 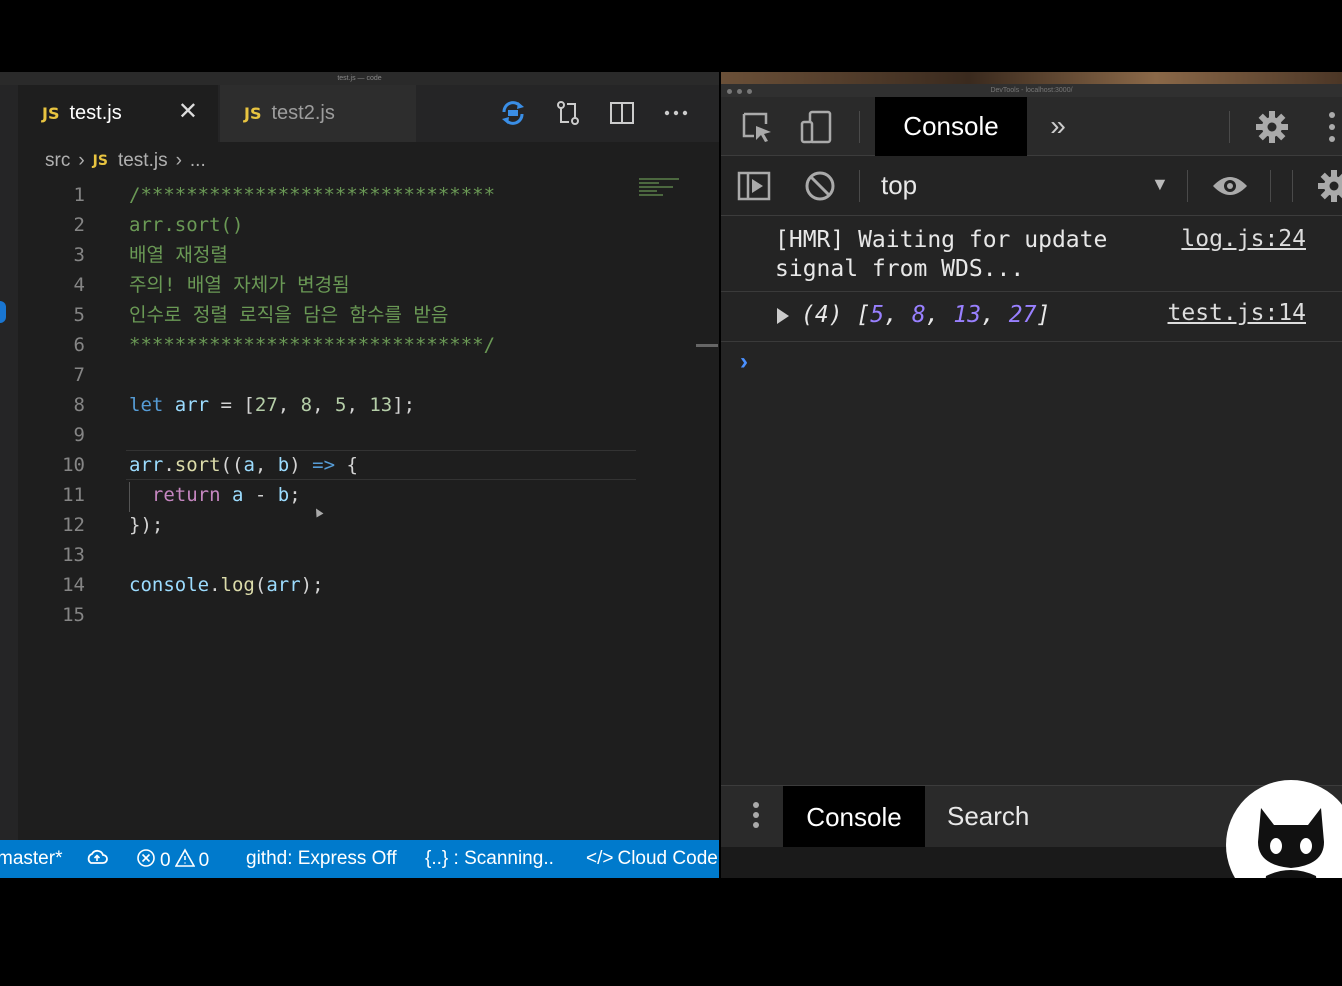 What do you see at coordinates (79, 255) in the screenshot?
I see `line-number: 3` at bounding box center [79, 255].